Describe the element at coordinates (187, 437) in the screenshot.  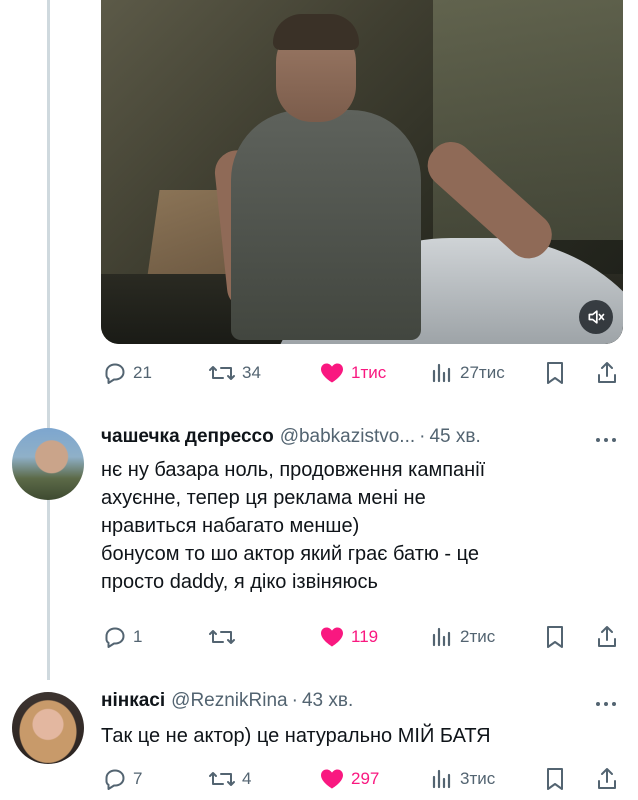
I see `display-name: чашечка депрессо` at that location.